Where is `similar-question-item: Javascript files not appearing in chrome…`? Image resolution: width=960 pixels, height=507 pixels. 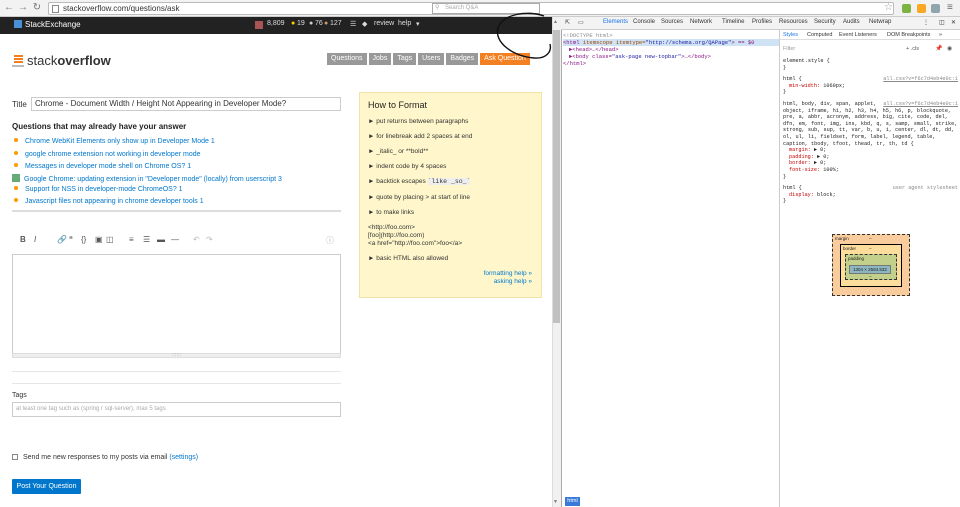 similar-question-item: Javascript files not appearing in chrome… is located at coordinates (174, 201).